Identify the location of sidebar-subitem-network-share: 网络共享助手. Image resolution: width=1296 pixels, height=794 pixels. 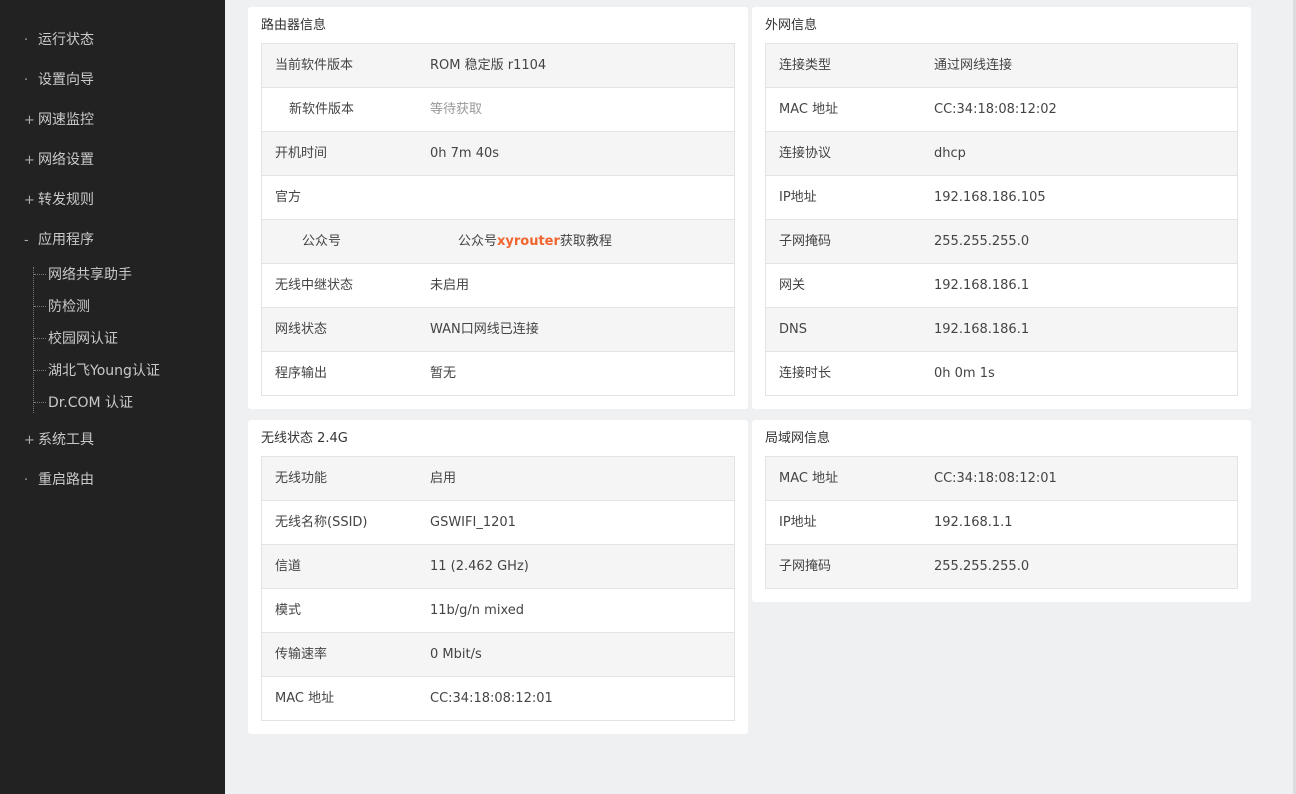
(83, 275).